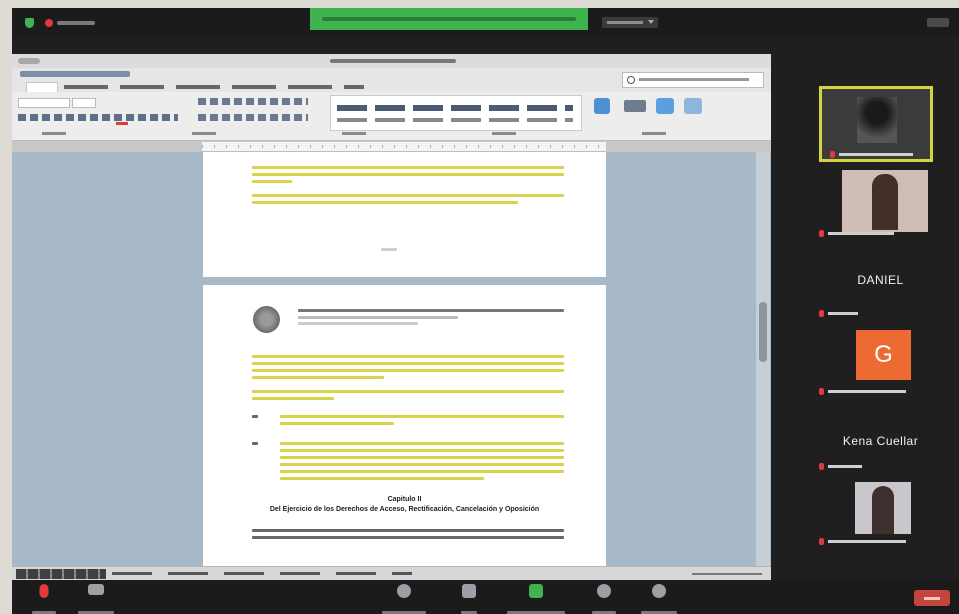 The width and height of the screenshot is (959, 614). What do you see at coordinates (391, 80) in the screenshot?
I see `ribbon-tabs` at bounding box center [391, 80].